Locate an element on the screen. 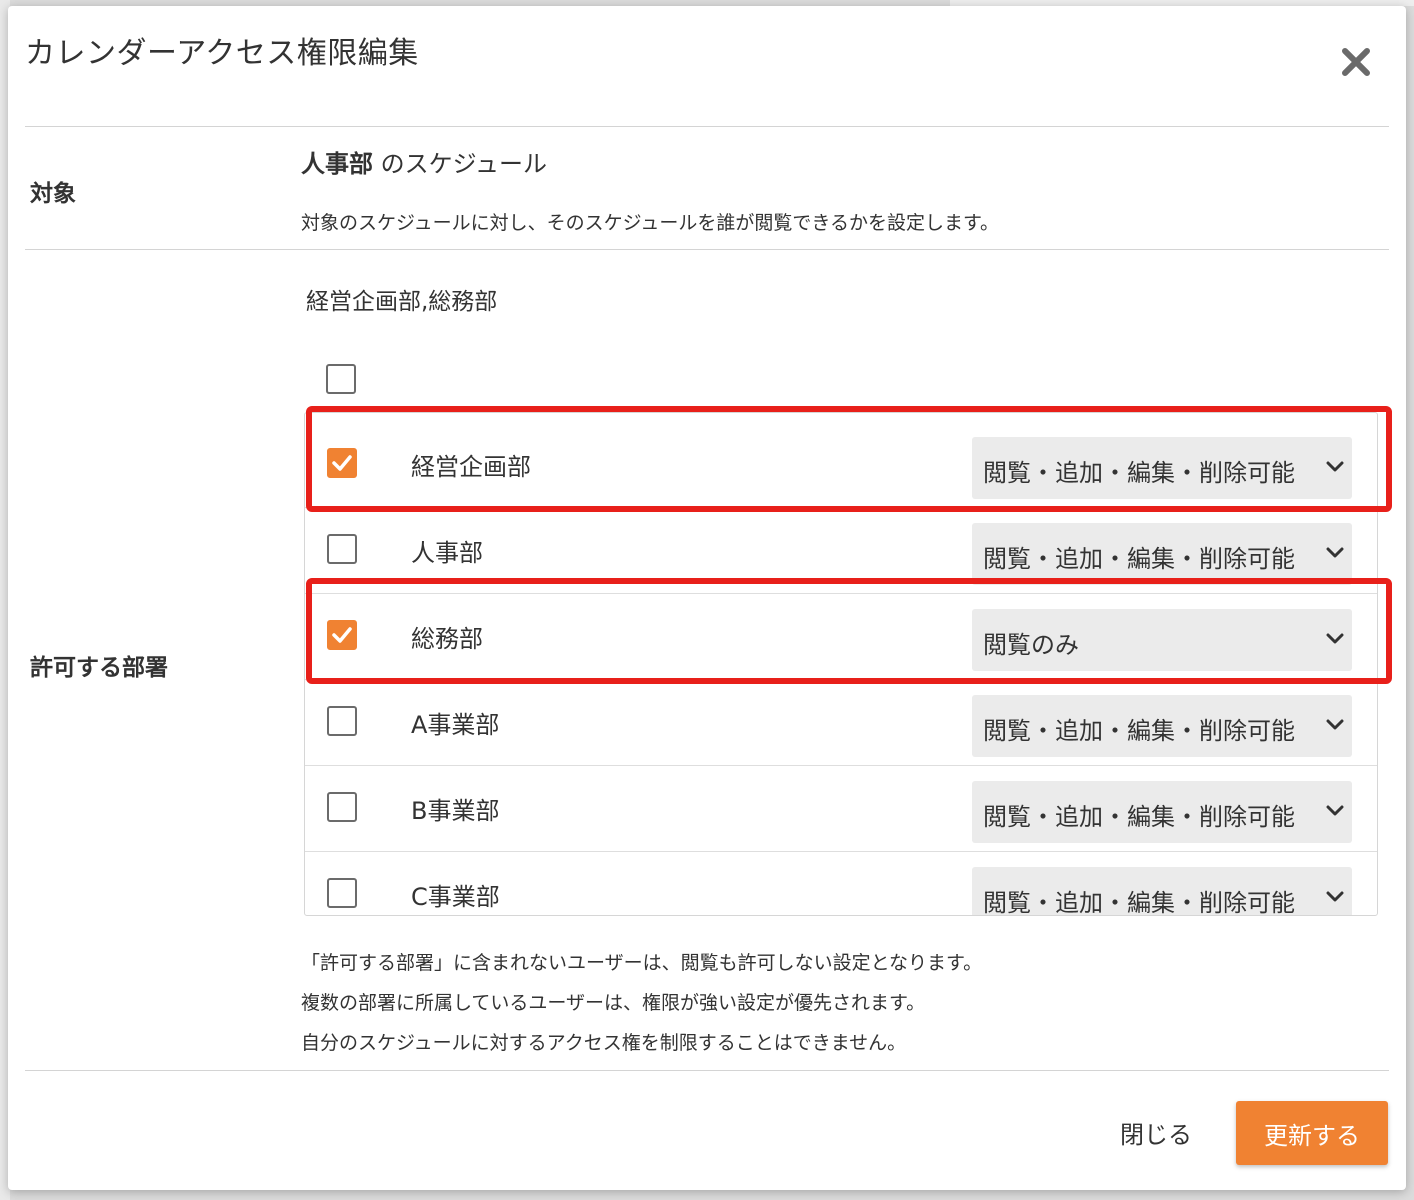 Image resolution: width=1414 pixels, height=1200 pixels. close-icon is located at coordinates (1356, 62).